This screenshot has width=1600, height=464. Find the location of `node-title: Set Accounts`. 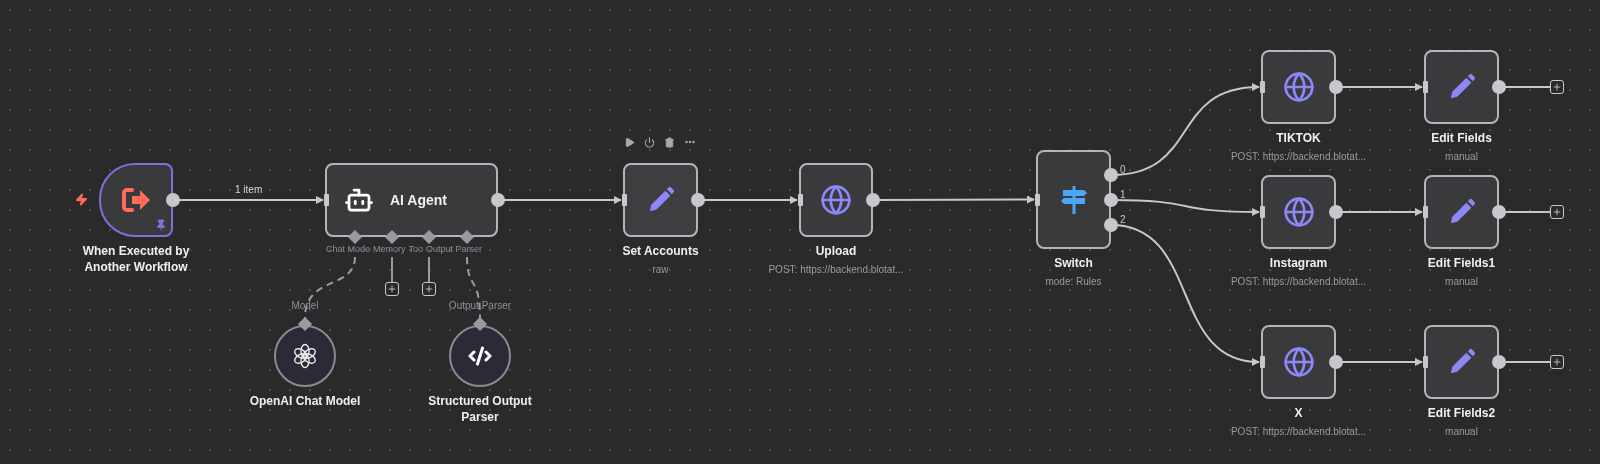

node-title: Set Accounts is located at coordinates (660, 251).